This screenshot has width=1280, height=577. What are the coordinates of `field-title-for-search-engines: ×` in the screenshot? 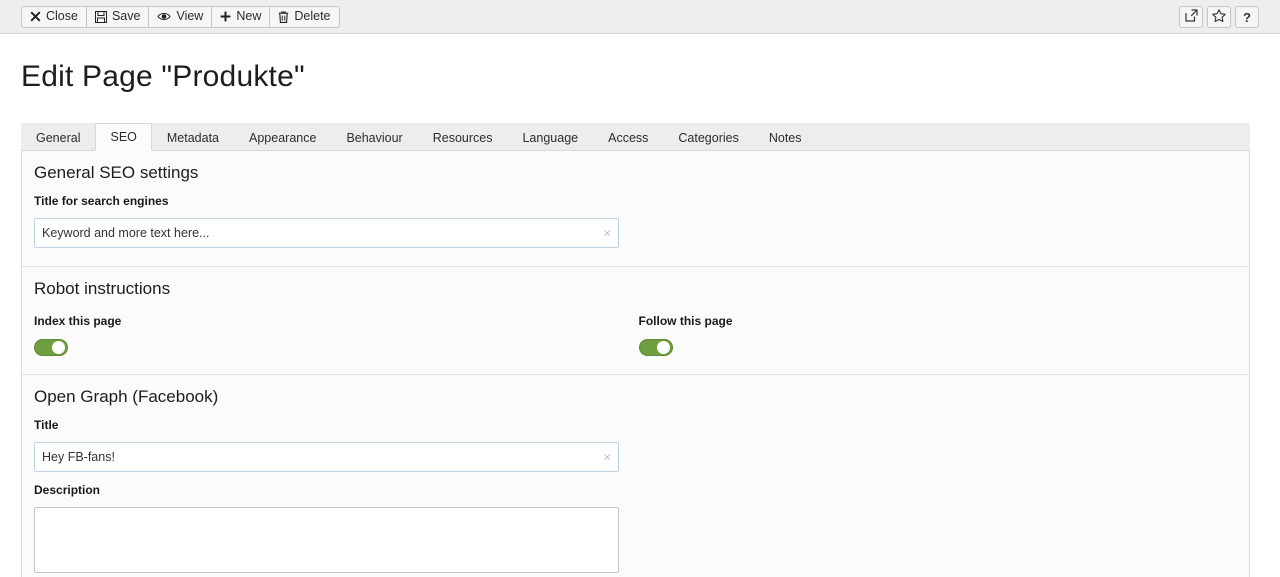 It's located at (326, 233).